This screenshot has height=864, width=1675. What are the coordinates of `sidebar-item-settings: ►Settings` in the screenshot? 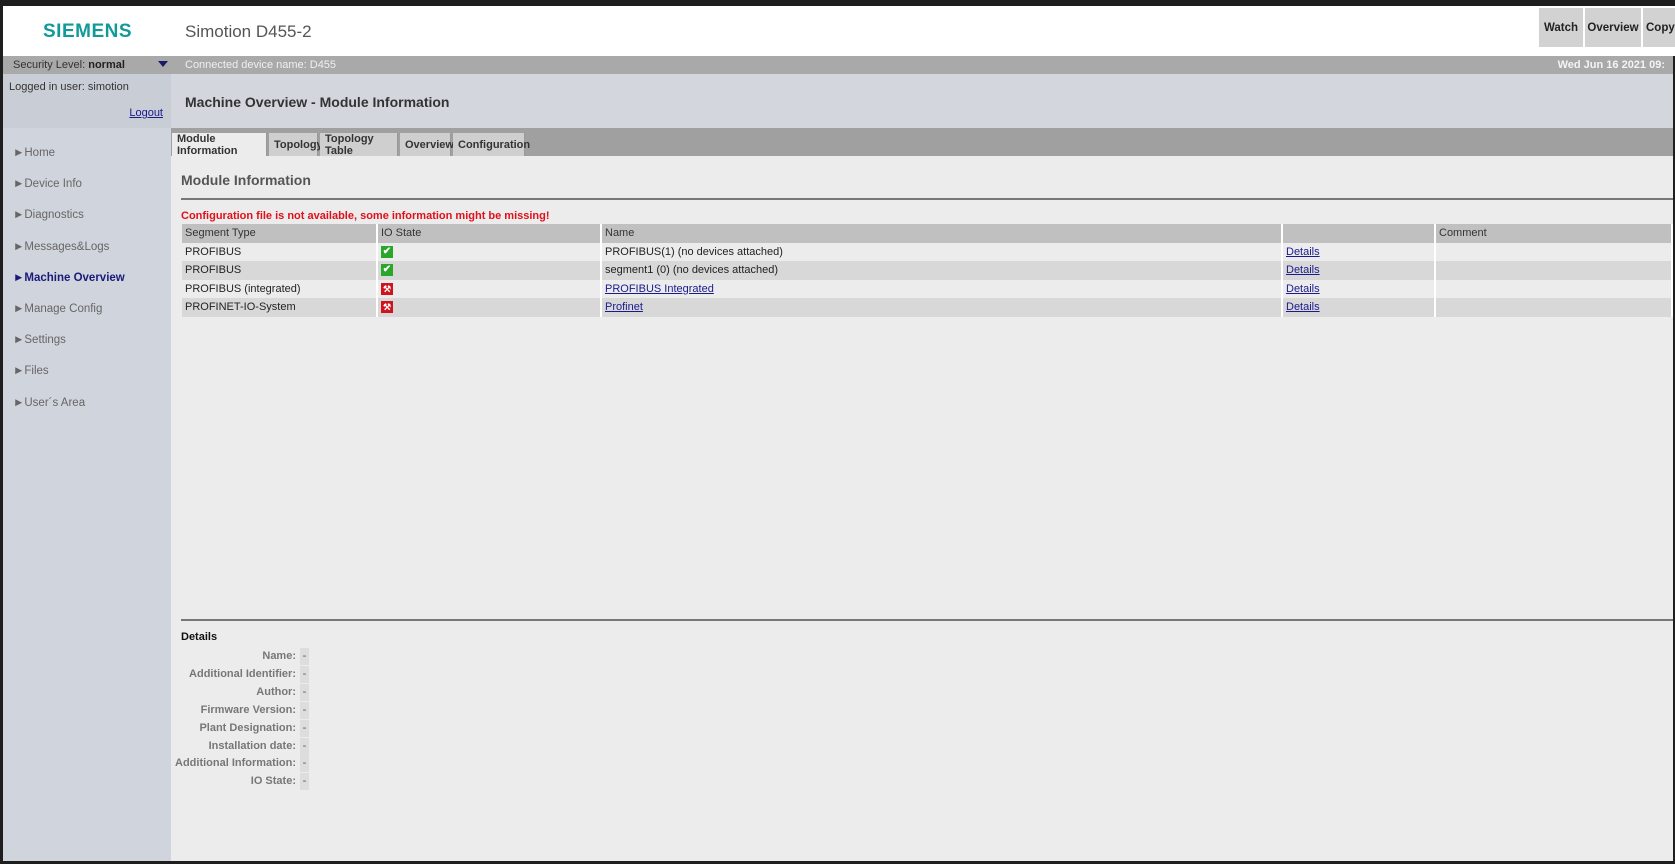 It's located at (39, 340).